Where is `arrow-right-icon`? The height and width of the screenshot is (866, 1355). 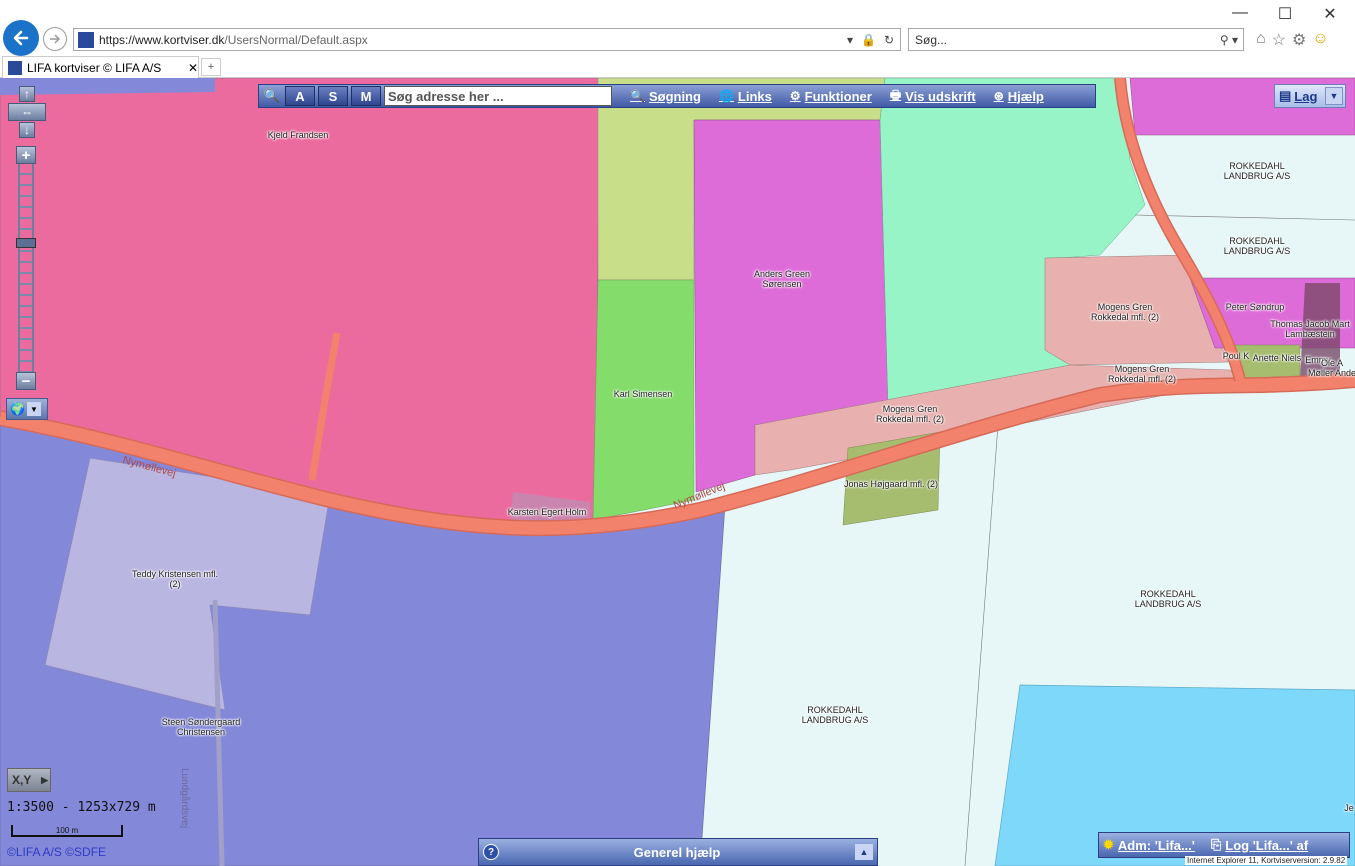
arrow-right-icon is located at coordinates (55, 39).